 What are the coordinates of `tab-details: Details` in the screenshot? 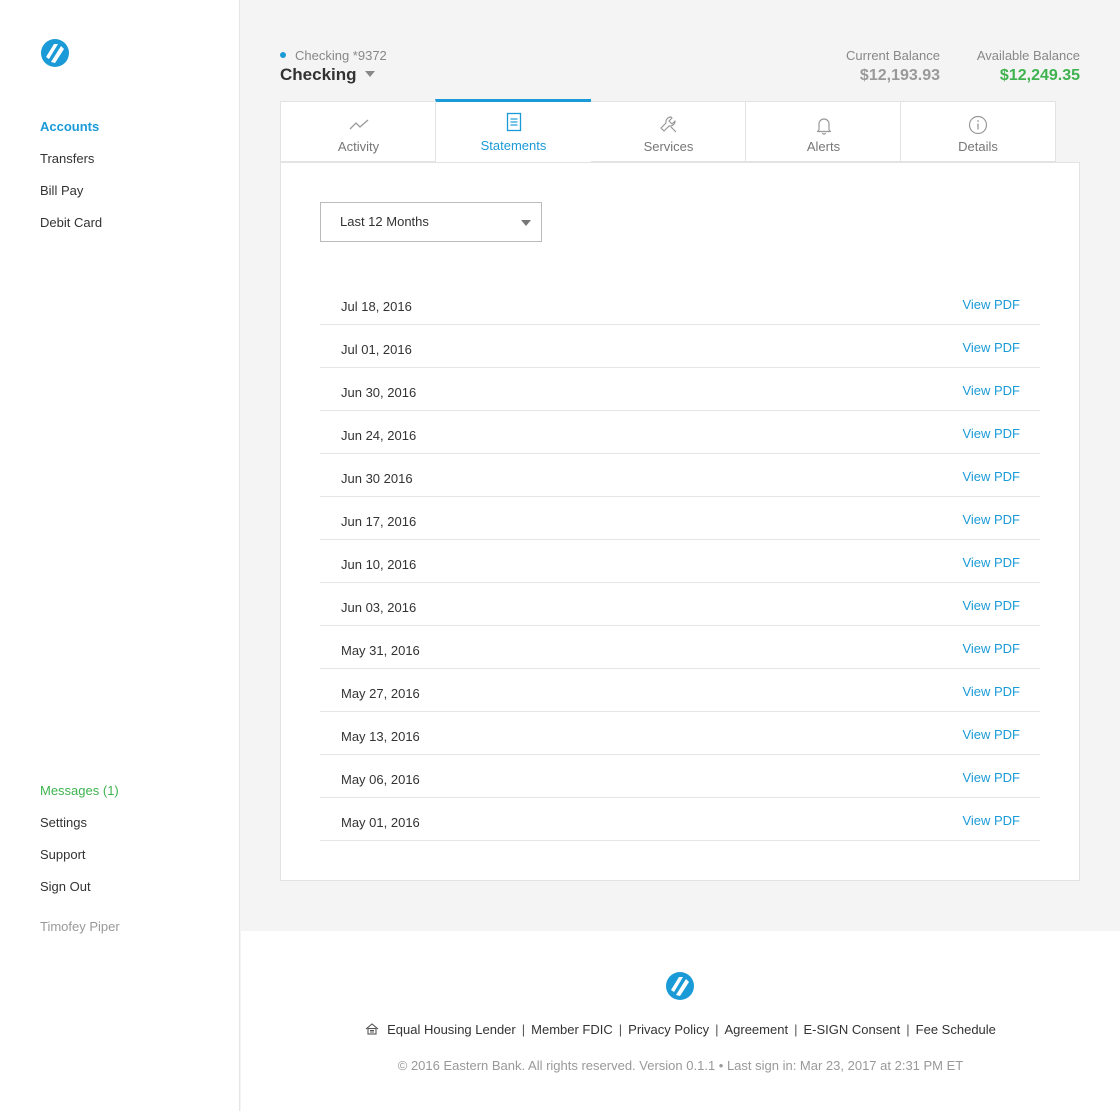 It's located at (978, 131).